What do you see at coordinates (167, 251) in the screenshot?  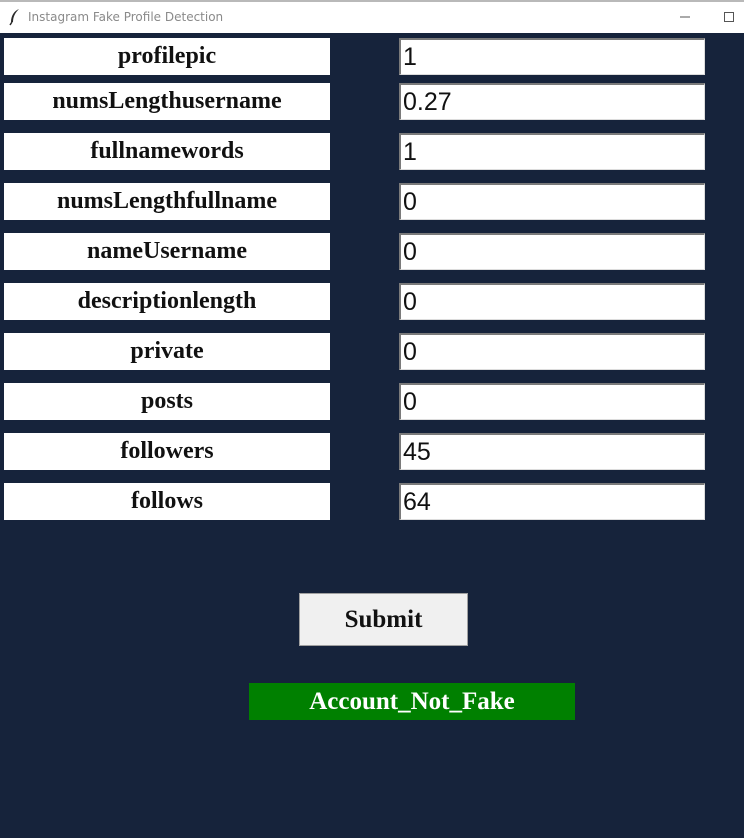 I see `field-label-nameusername: nameUsername` at bounding box center [167, 251].